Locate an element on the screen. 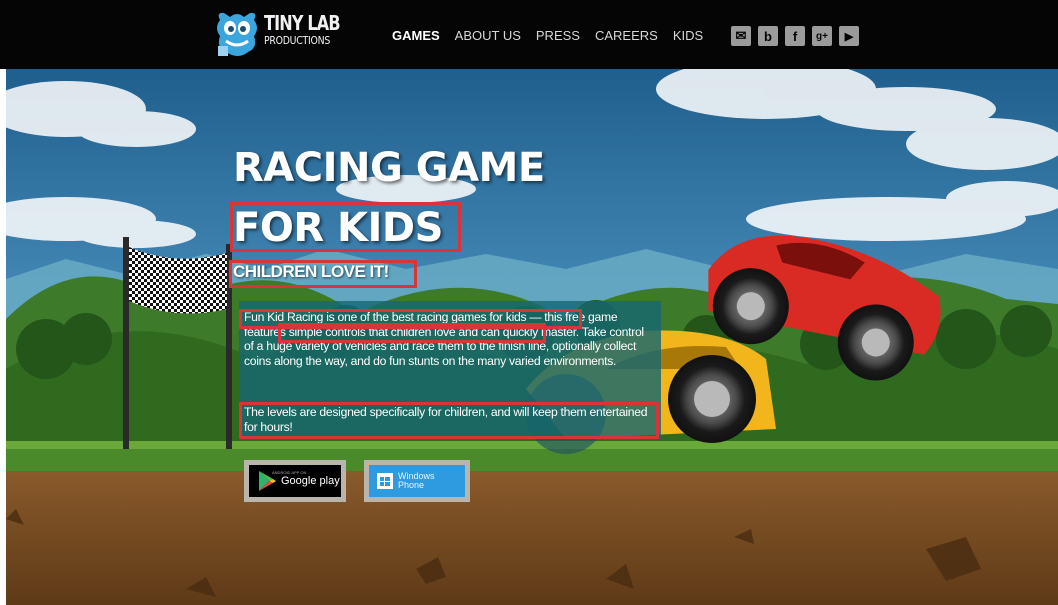 The height and width of the screenshot is (605, 1058). windows-phone-button: Windows Phone is located at coordinates (417, 481).